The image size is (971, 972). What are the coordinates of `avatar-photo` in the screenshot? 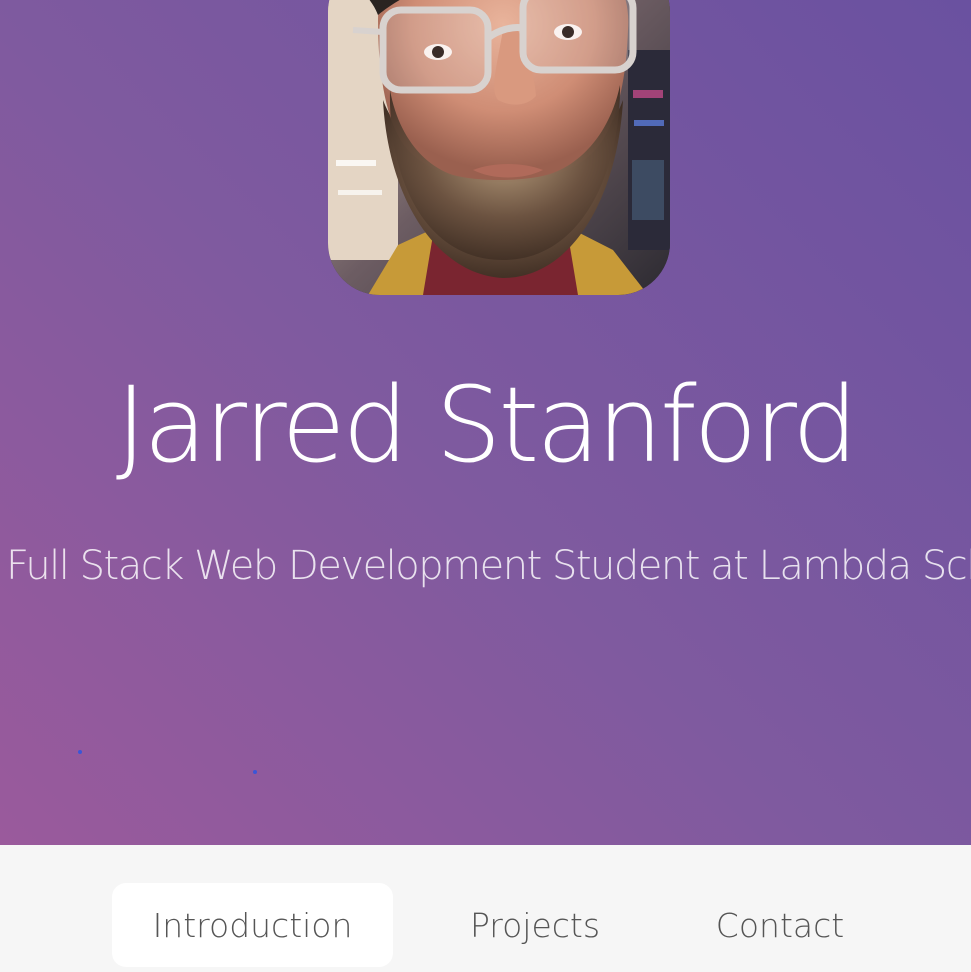 It's located at (499, 147).